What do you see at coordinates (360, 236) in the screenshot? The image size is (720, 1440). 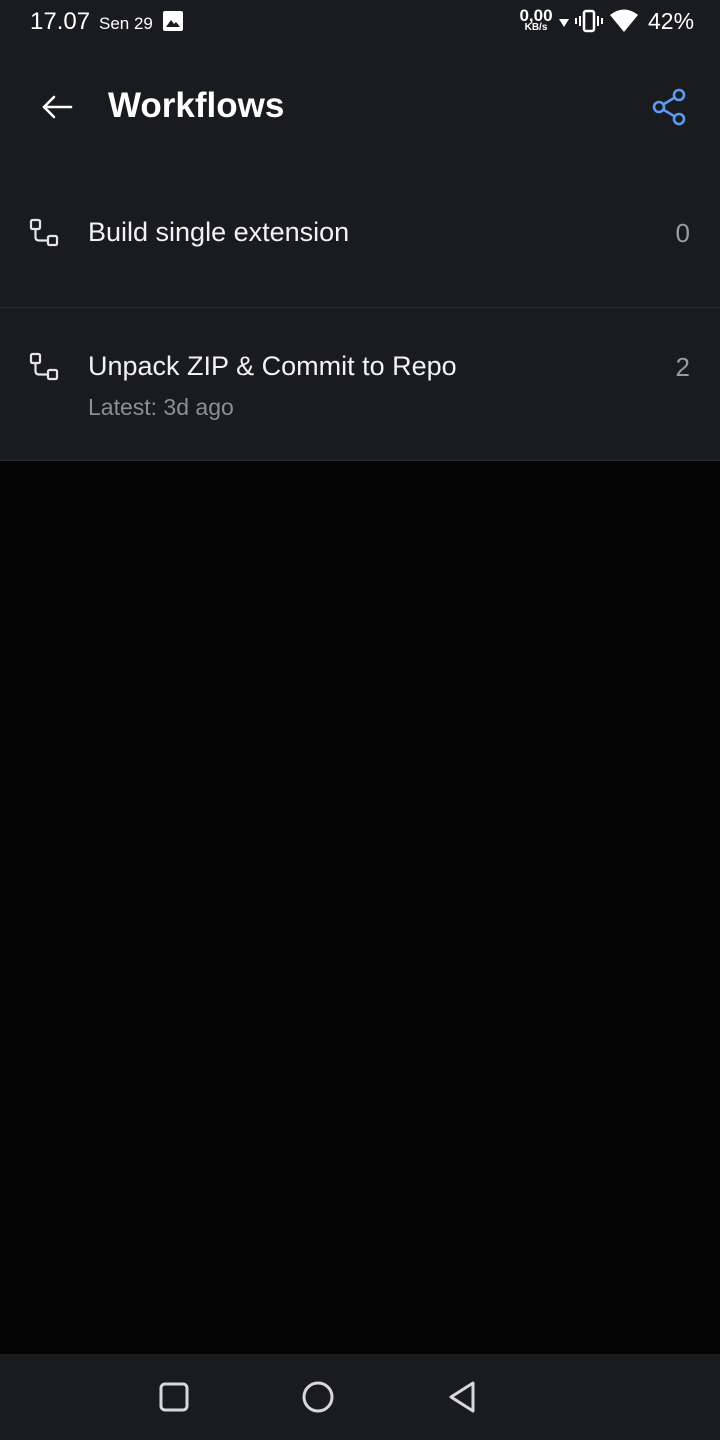 I see `workflow-item: Build single extension 0` at bounding box center [360, 236].